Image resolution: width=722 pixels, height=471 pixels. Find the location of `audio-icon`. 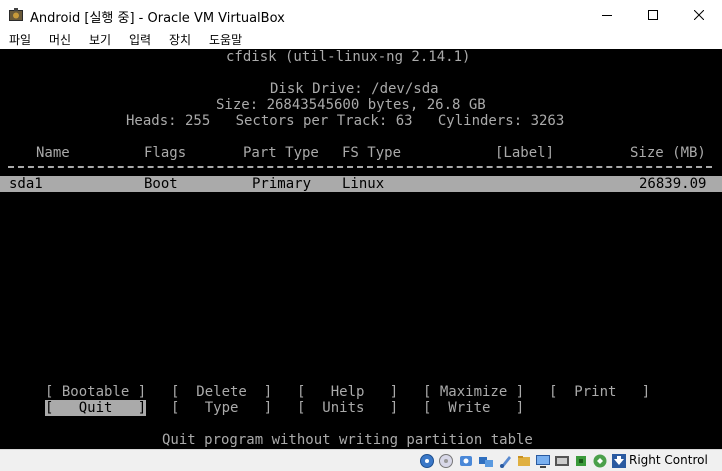

audio-icon is located at coordinates (466, 461).